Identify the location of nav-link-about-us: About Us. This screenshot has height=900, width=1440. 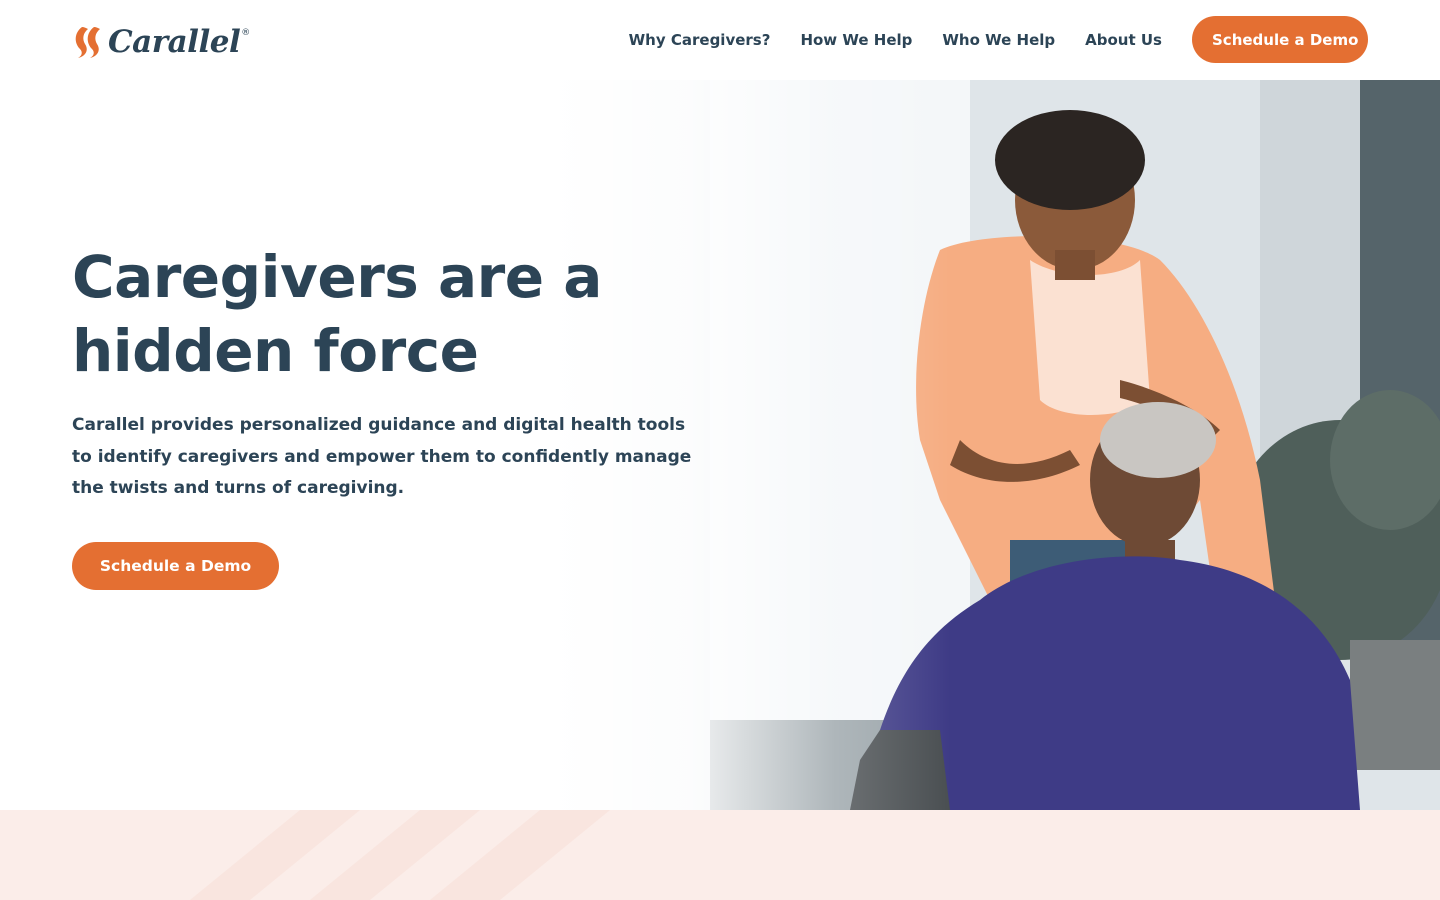
(1123, 40).